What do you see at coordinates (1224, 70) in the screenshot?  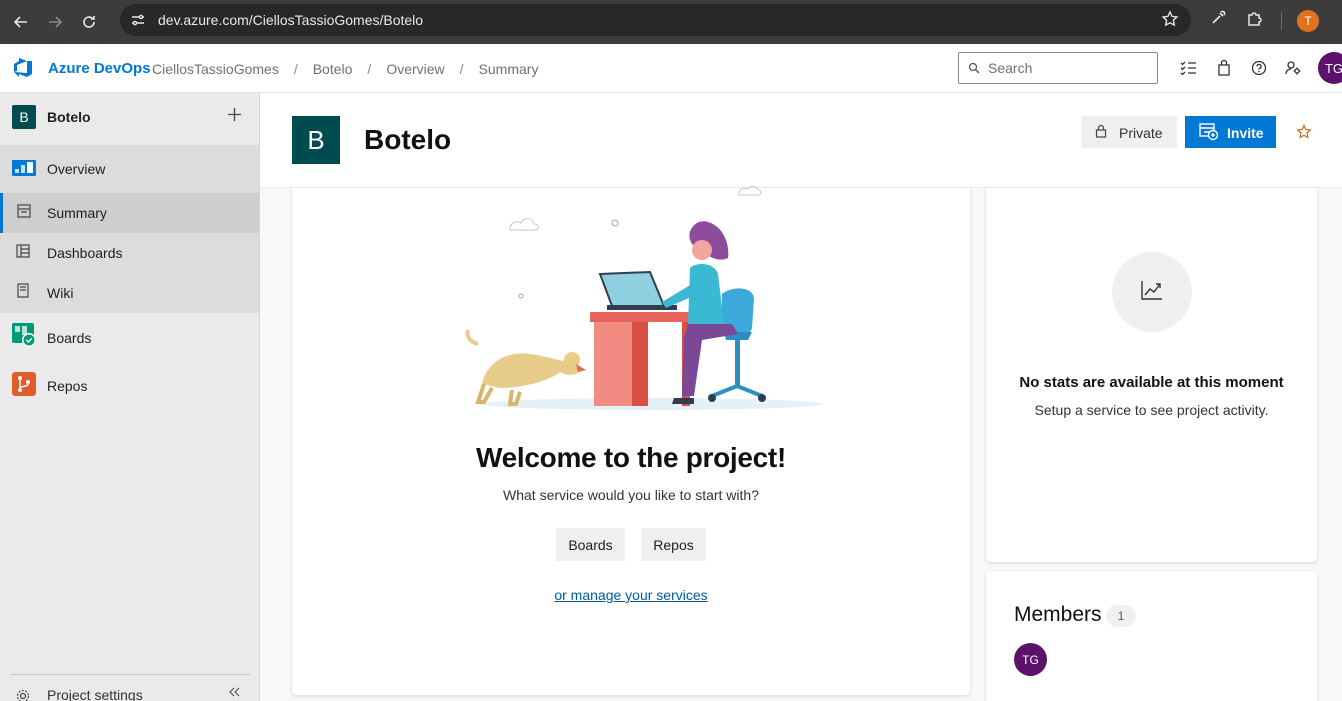 I see `marketplace-bag-icon` at bounding box center [1224, 70].